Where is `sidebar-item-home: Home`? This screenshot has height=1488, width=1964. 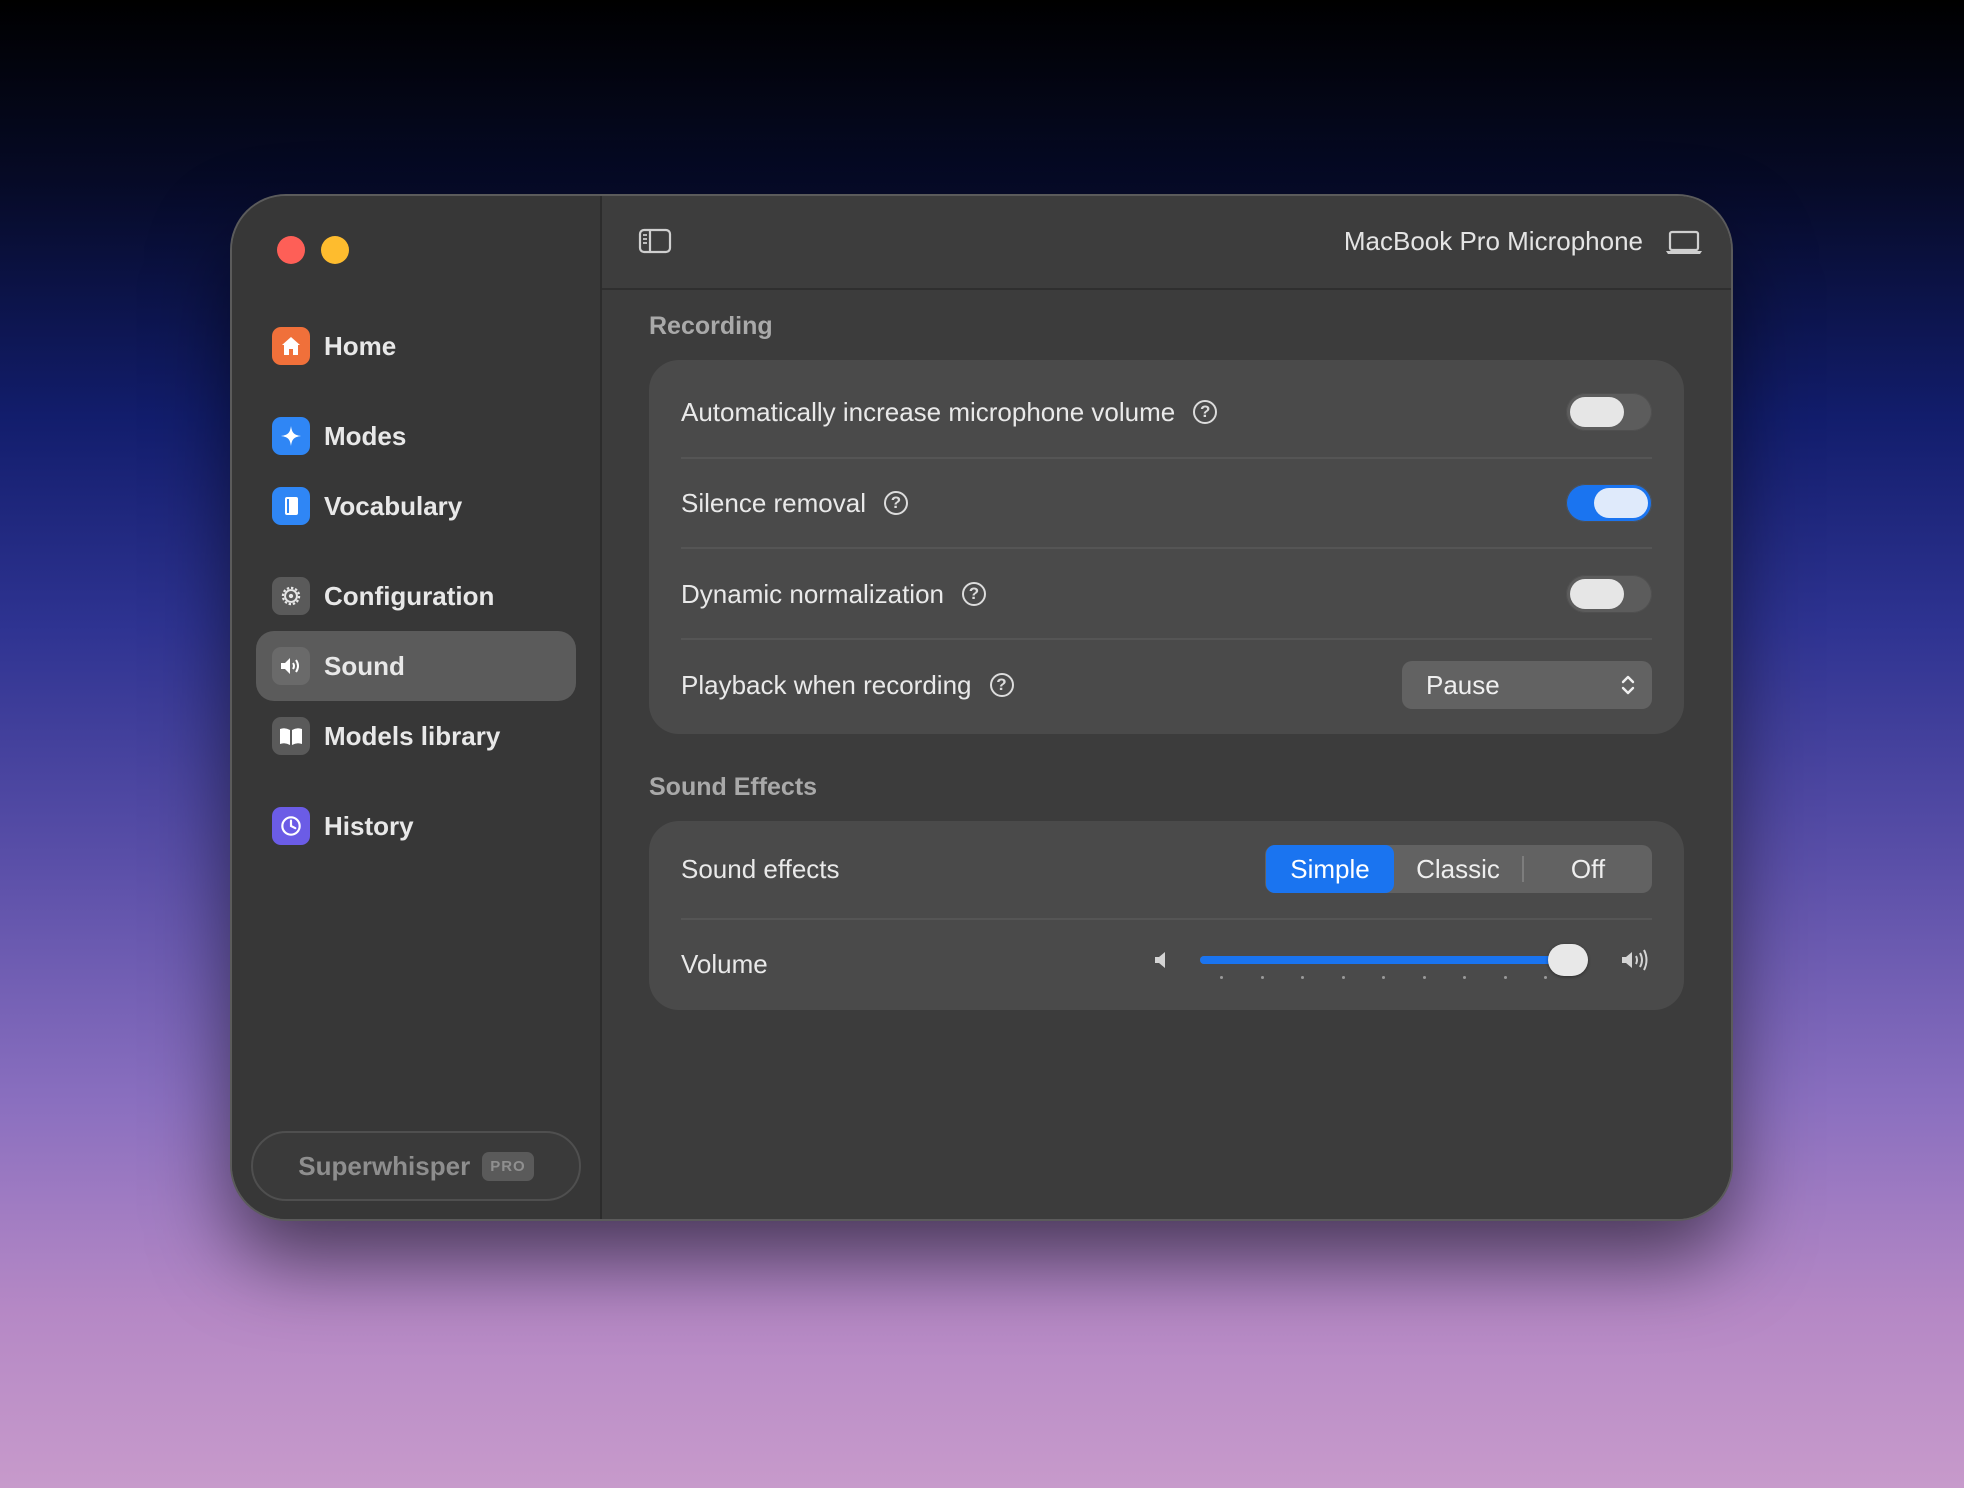 sidebar-item-home: Home is located at coordinates (416, 346).